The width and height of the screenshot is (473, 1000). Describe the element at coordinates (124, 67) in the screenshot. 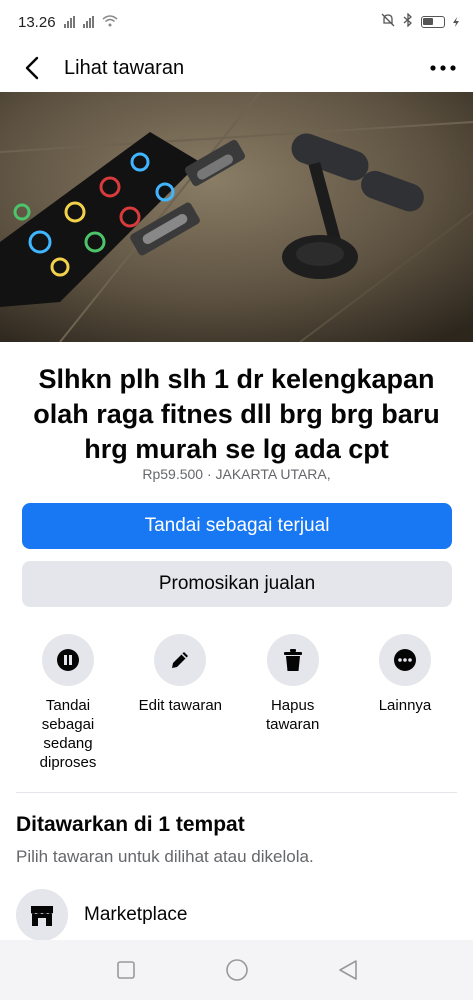

I see `page-title: Lihat tawaran` at that location.